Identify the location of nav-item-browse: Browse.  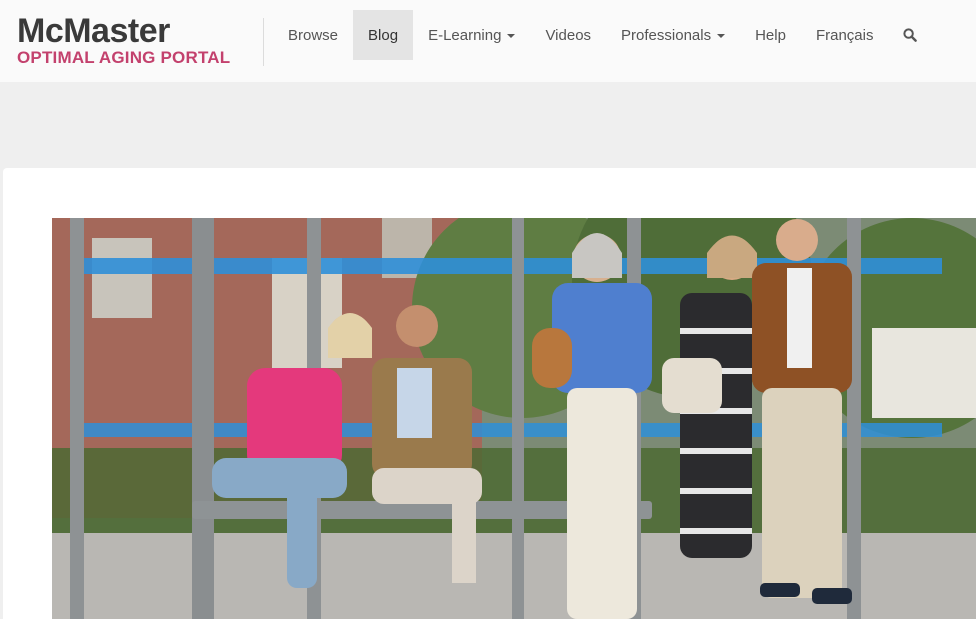
(313, 35).